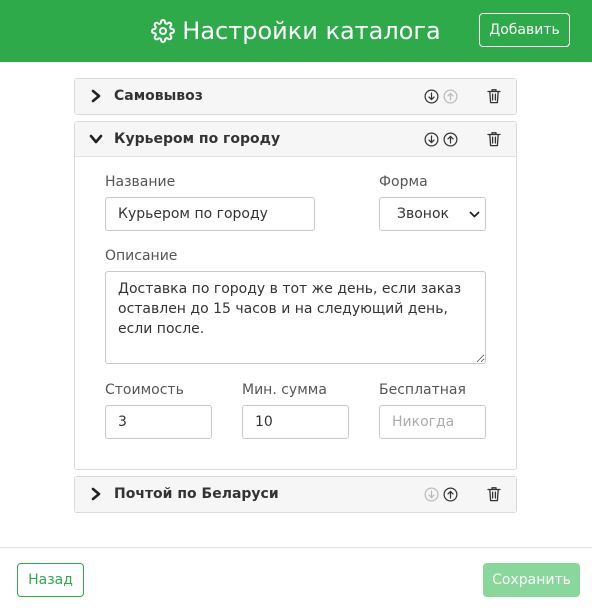 The height and width of the screenshot is (609, 592). Describe the element at coordinates (163, 31) in the screenshot. I see `gear-icon` at that location.